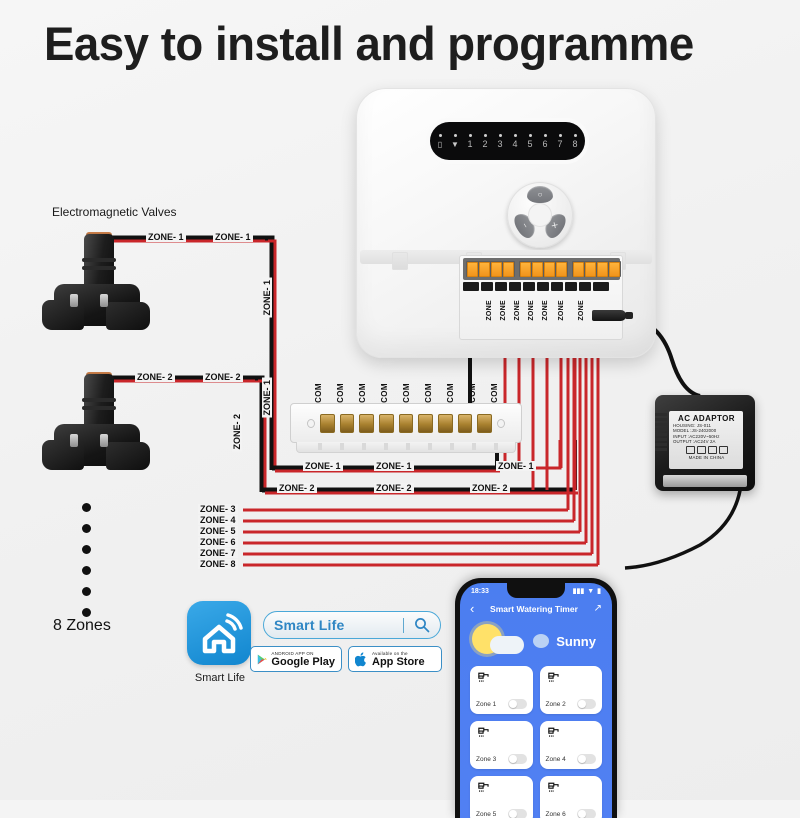 Image resolution: width=800 pixels, height=818 pixels. Describe the element at coordinates (395, 659) in the screenshot. I see `app-store-badge: Available on the App Store` at that location.